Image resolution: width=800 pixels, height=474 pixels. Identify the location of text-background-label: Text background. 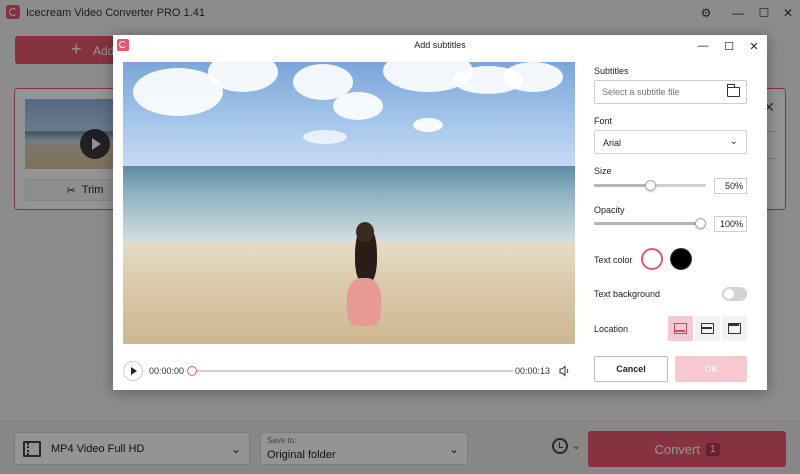
(627, 294).